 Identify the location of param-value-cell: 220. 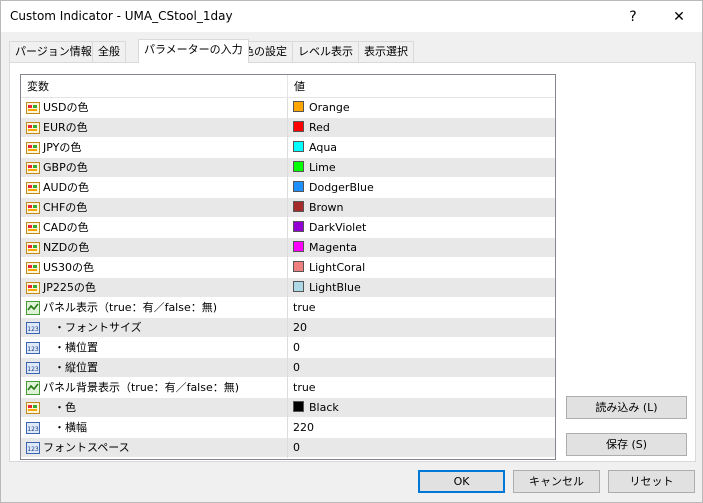
(421, 428).